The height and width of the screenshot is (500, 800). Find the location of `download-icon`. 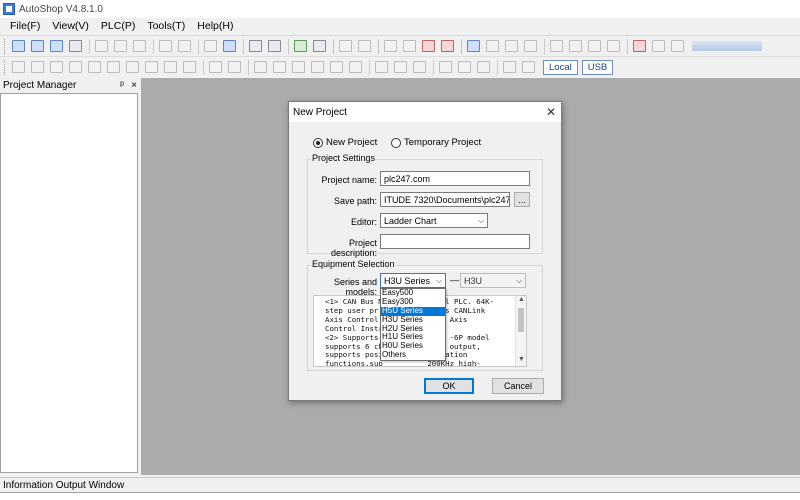

download-icon is located at coordinates (428, 46).